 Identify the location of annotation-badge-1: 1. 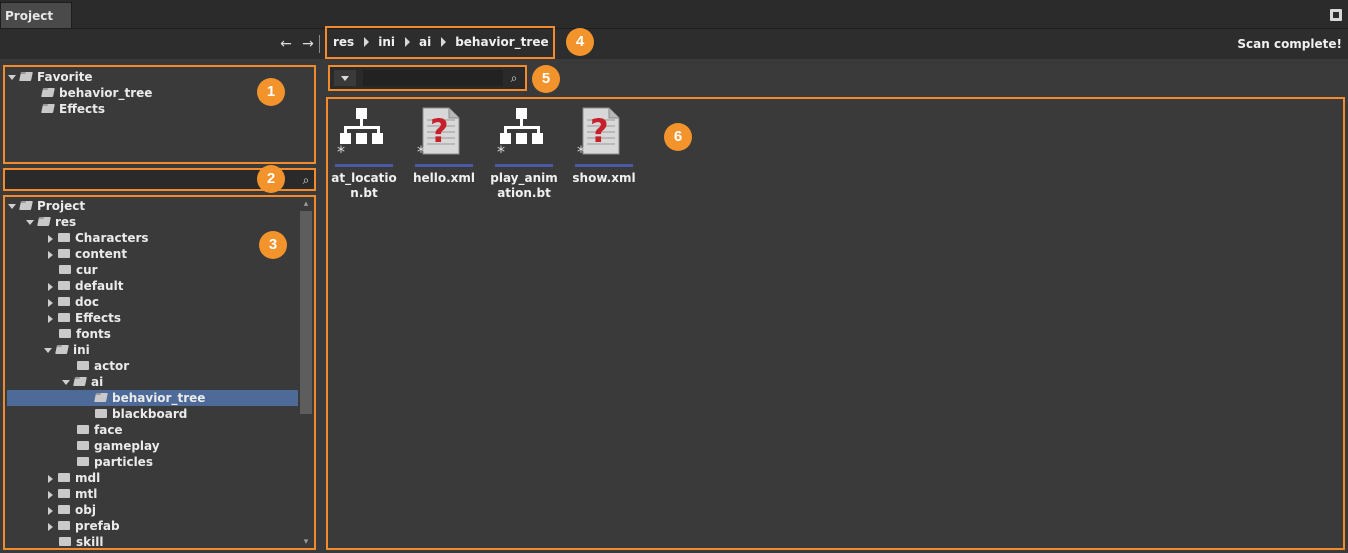
(271, 92).